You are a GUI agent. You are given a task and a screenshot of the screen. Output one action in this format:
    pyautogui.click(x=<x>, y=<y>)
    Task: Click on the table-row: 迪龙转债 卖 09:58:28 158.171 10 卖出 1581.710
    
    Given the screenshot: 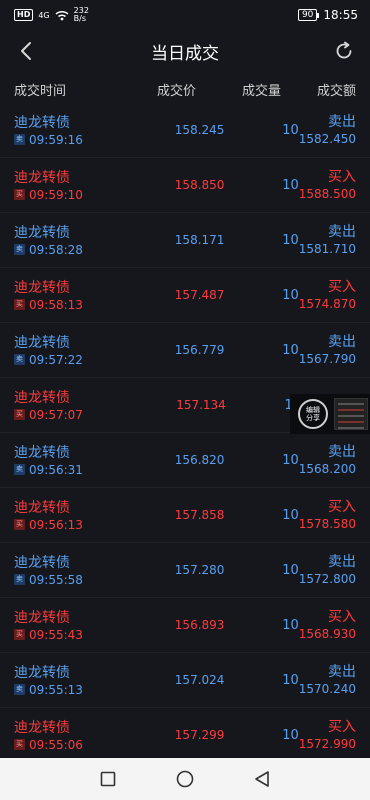 What is the action you would take?
    pyautogui.click(x=185, y=240)
    